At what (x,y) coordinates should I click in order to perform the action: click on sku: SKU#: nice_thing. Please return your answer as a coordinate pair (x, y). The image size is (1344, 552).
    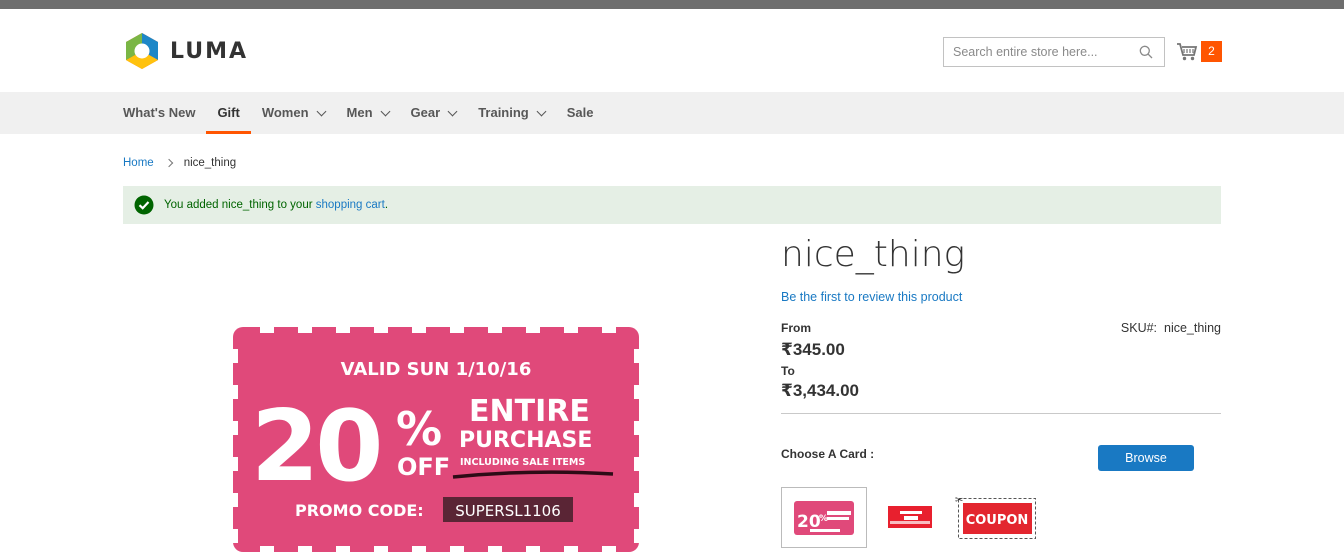
    Looking at the image, I should click on (1171, 328).